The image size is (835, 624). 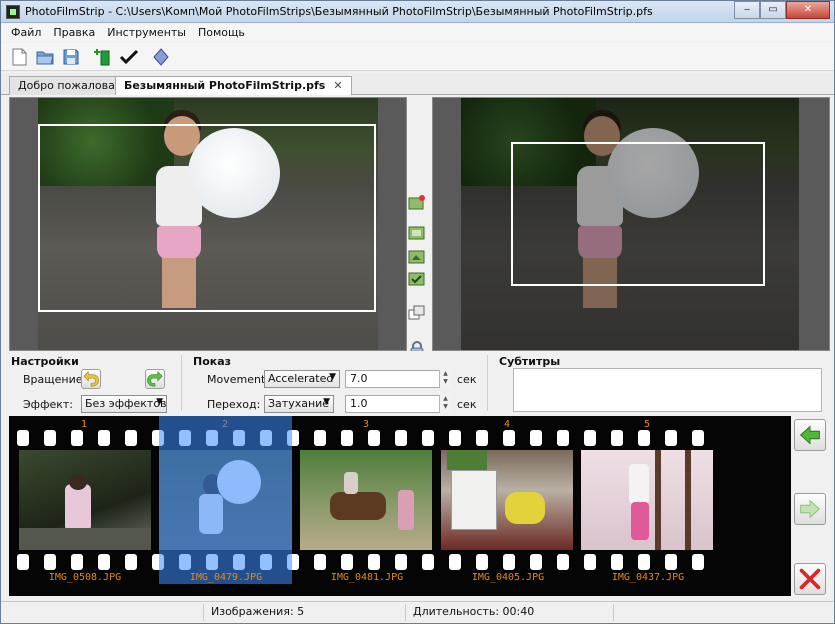 What do you see at coordinates (359, 403) in the screenshot?
I see `transition-duration-value: 1.0` at bounding box center [359, 403].